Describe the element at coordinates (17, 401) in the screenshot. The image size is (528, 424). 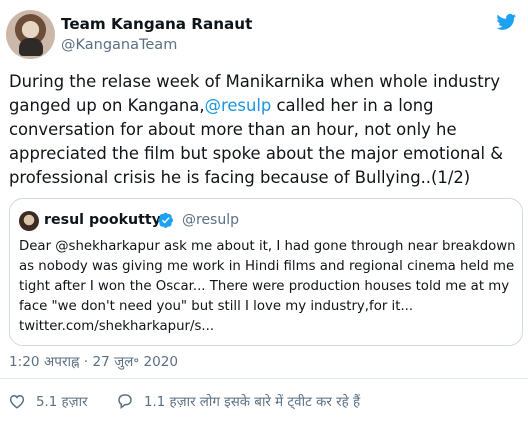
I see `heart-icon` at that location.